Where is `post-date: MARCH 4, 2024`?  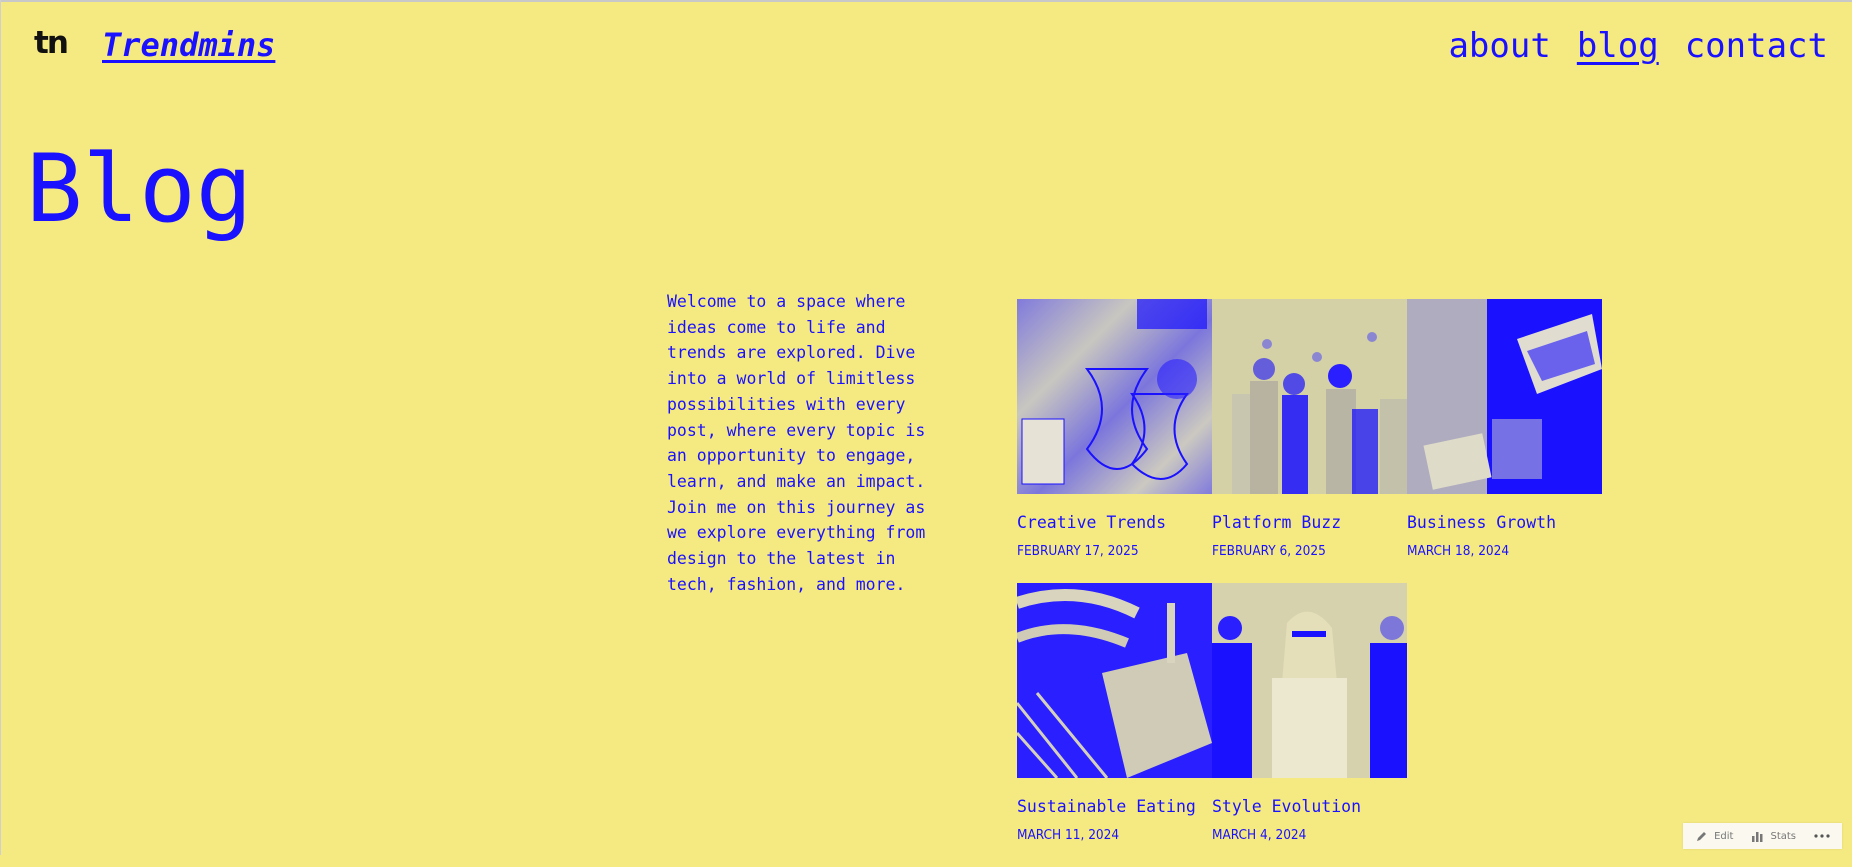 post-date: MARCH 4, 2024 is located at coordinates (1259, 834).